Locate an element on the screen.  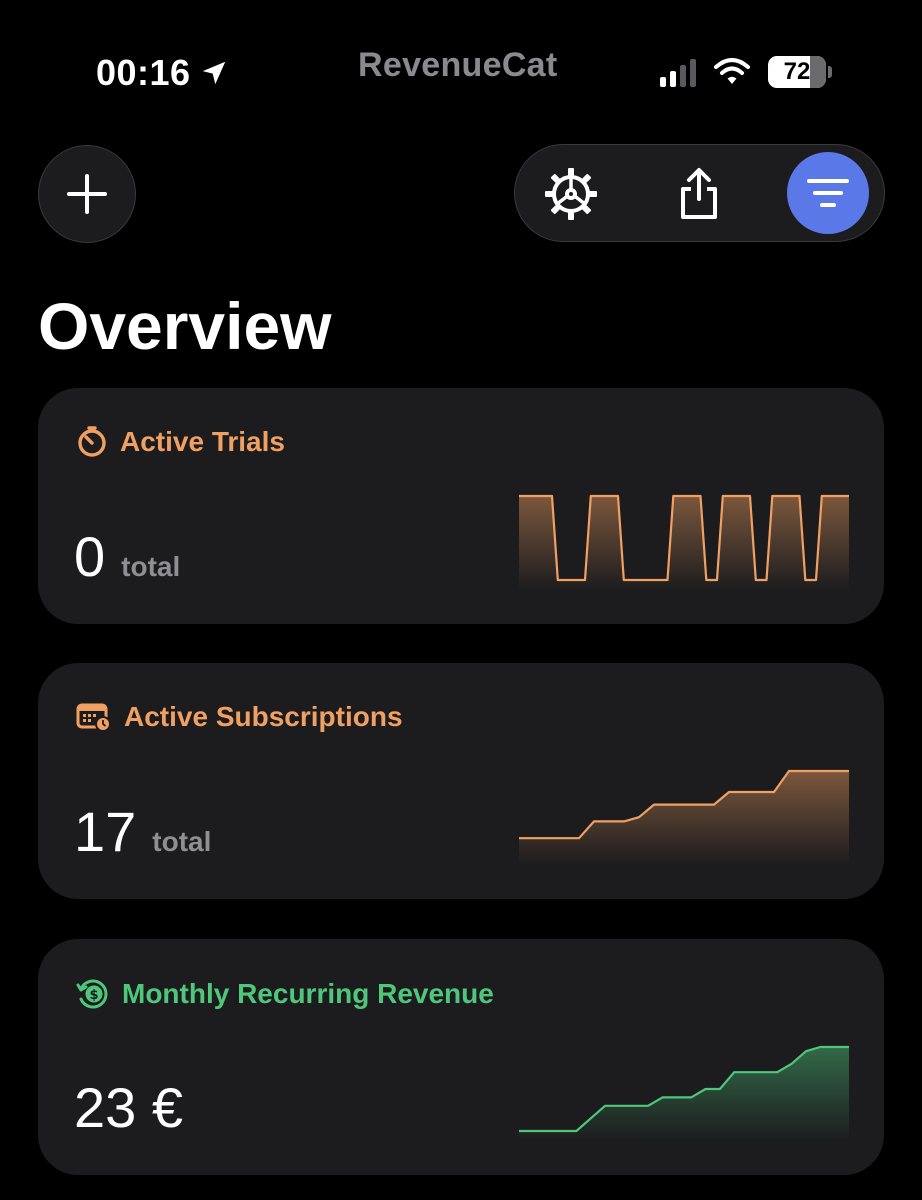
battery-percent: 72 is located at coordinates (797, 71).